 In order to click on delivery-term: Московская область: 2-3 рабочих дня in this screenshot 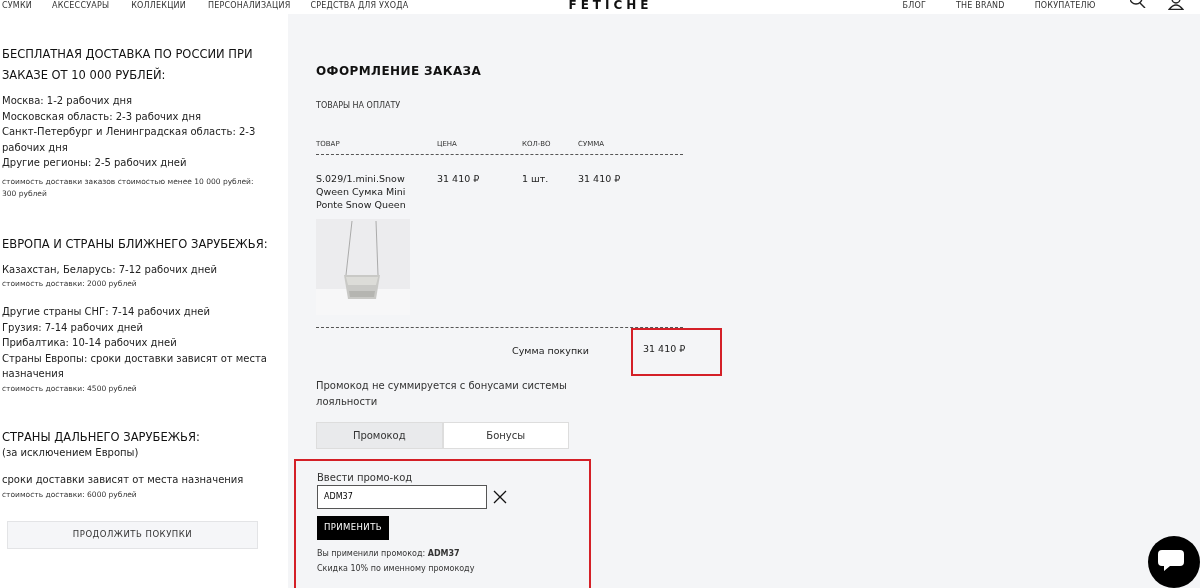, I will do `click(102, 116)`.